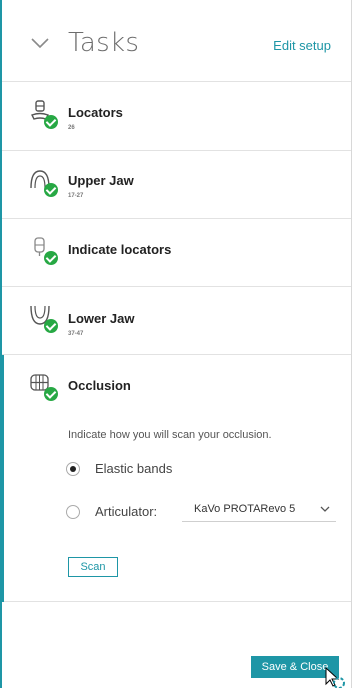 The image size is (352, 688). Describe the element at coordinates (2, 478) in the screenshot. I see `active-task-indicator` at that location.